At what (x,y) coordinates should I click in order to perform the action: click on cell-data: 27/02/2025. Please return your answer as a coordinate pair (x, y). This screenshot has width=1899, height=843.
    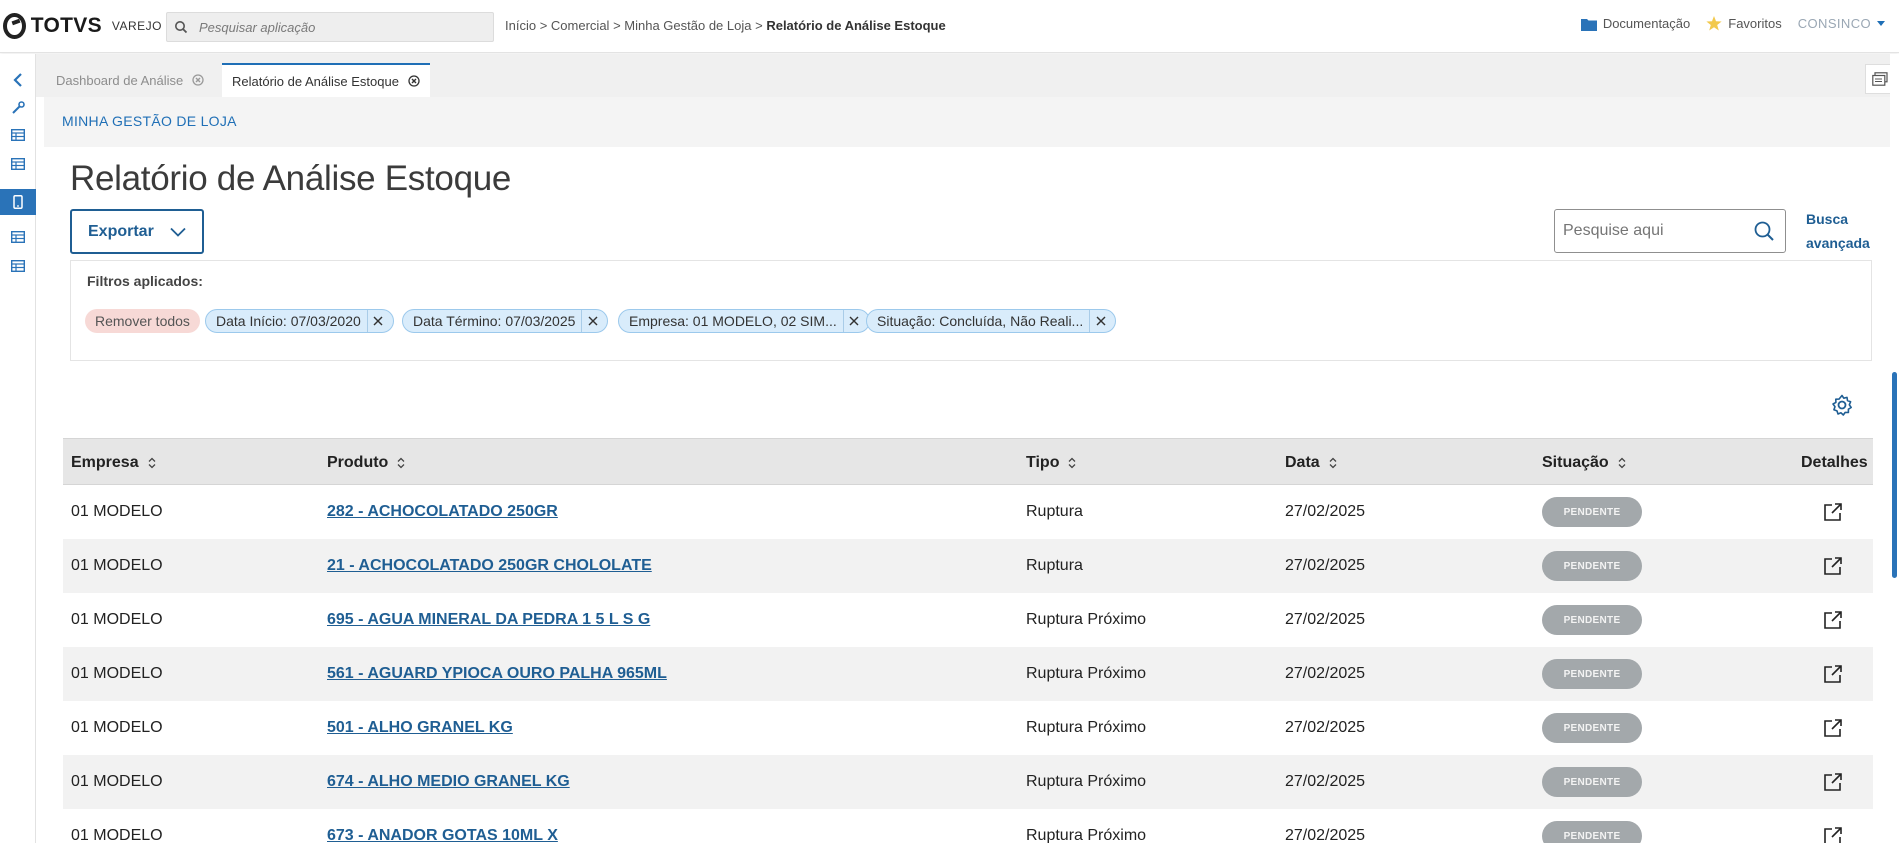
    Looking at the image, I should click on (1325, 565).